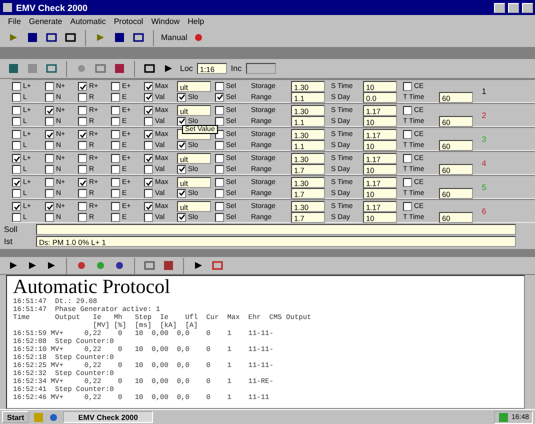  What do you see at coordinates (14, 21) in the screenshot?
I see `menu-item: File` at bounding box center [14, 21].